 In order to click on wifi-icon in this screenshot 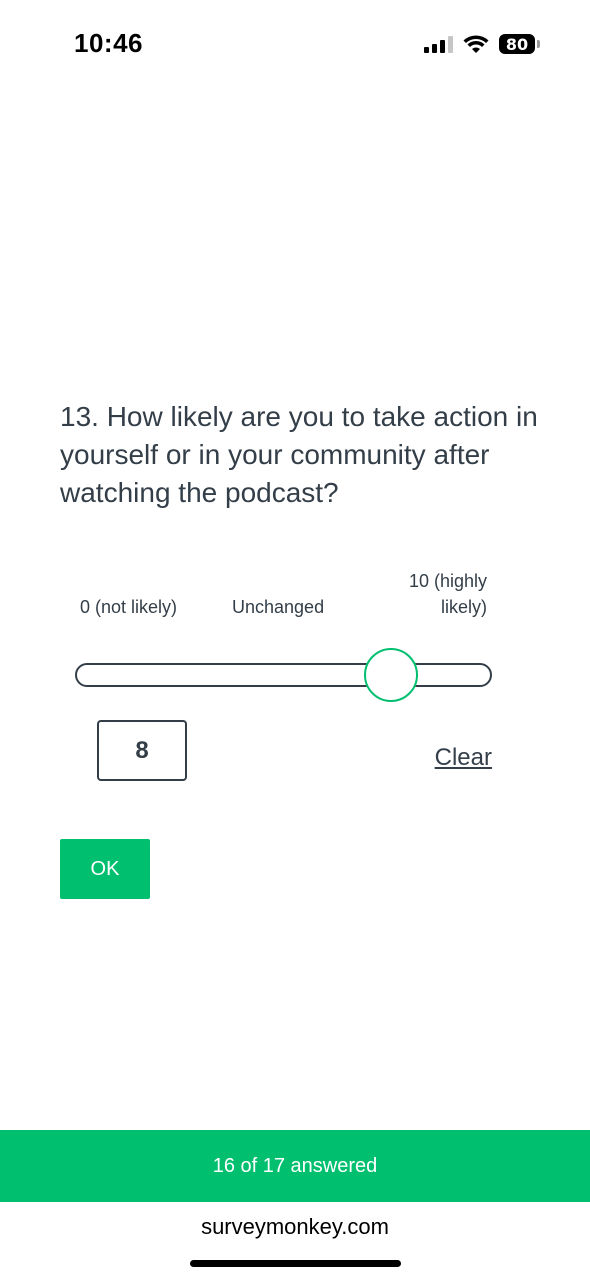, I will do `click(476, 44)`.